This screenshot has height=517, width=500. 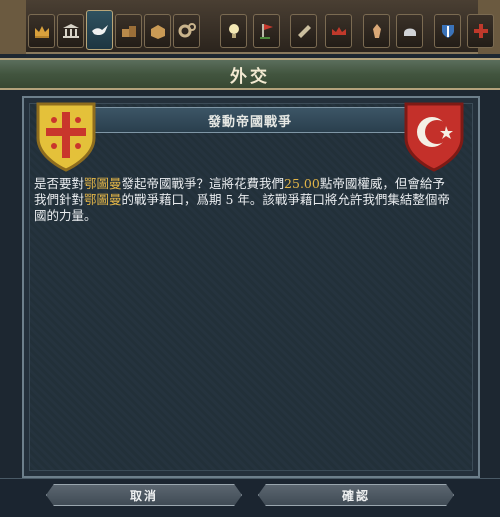 I want to click on tab-religion, so click(x=376, y=31).